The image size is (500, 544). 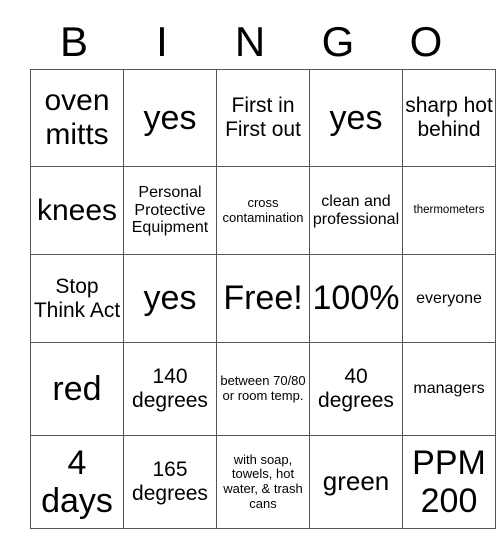 What do you see at coordinates (426, 41) in the screenshot?
I see `bingo-header-letter-o: O` at bounding box center [426, 41].